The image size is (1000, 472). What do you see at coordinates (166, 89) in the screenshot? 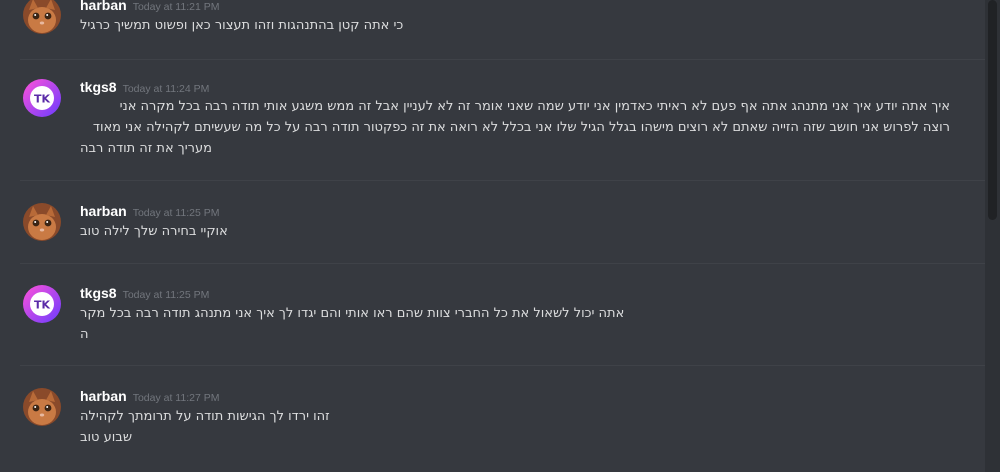
I see `timestamp: Today at 11:24 PM` at bounding box center [166, 89].